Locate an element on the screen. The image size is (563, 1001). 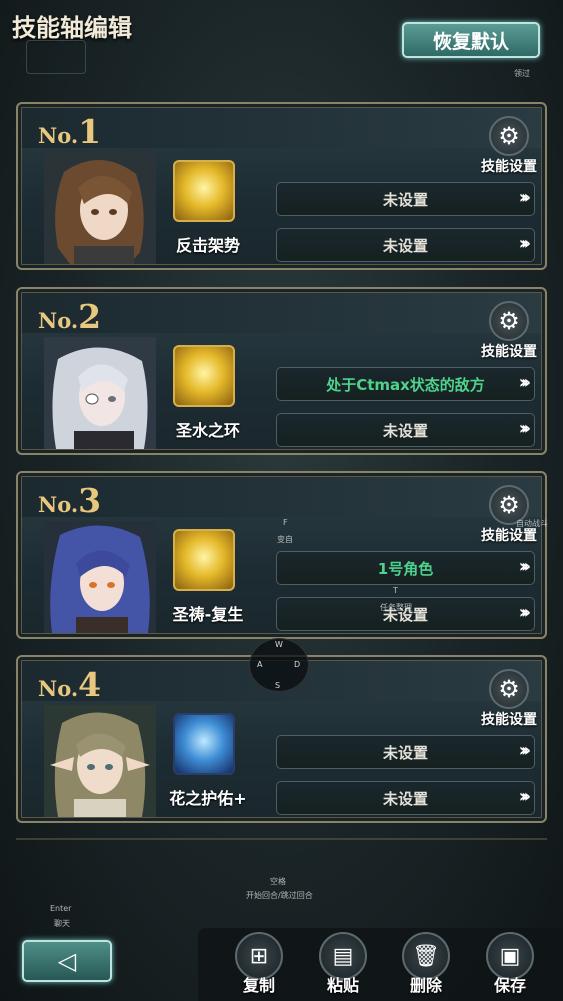
delete-label: 删除 is located at coordinates (425, 985).